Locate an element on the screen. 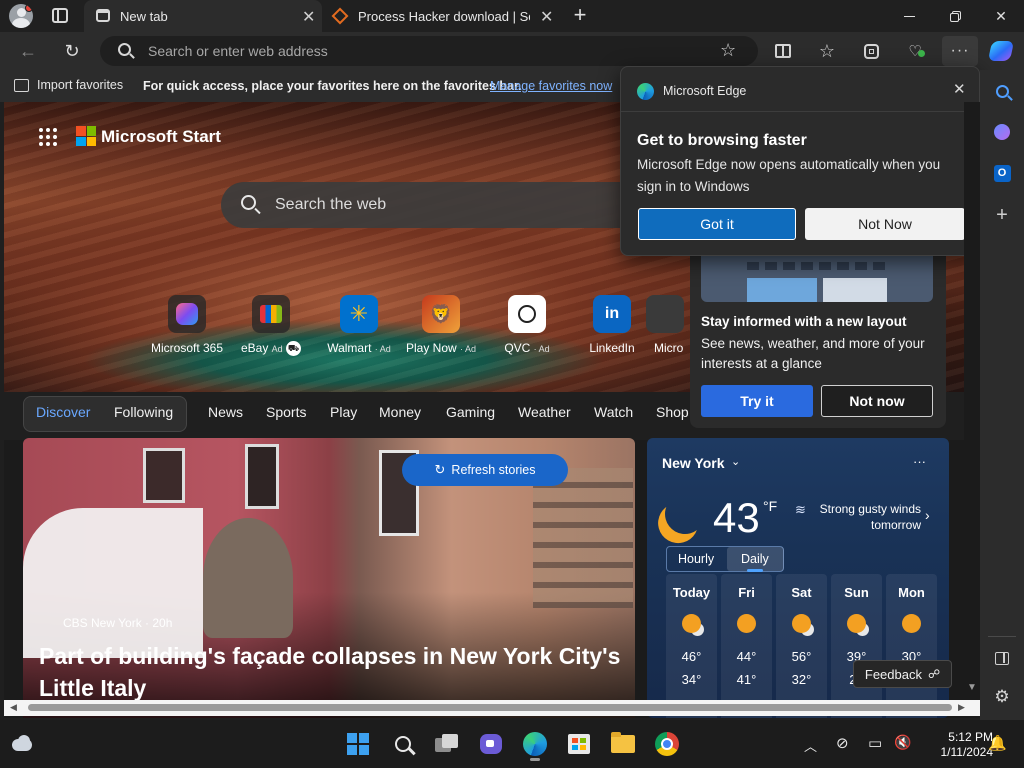  microsoft-store-button is located at coordinates (579, 744).